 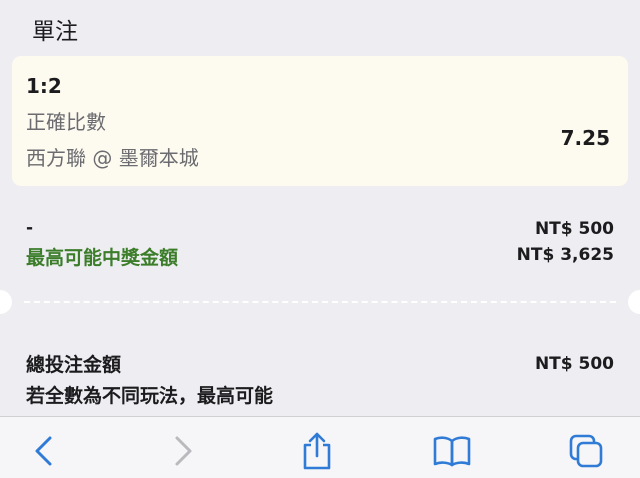 I want to click on dashed-line, so click(x=320, y=302).